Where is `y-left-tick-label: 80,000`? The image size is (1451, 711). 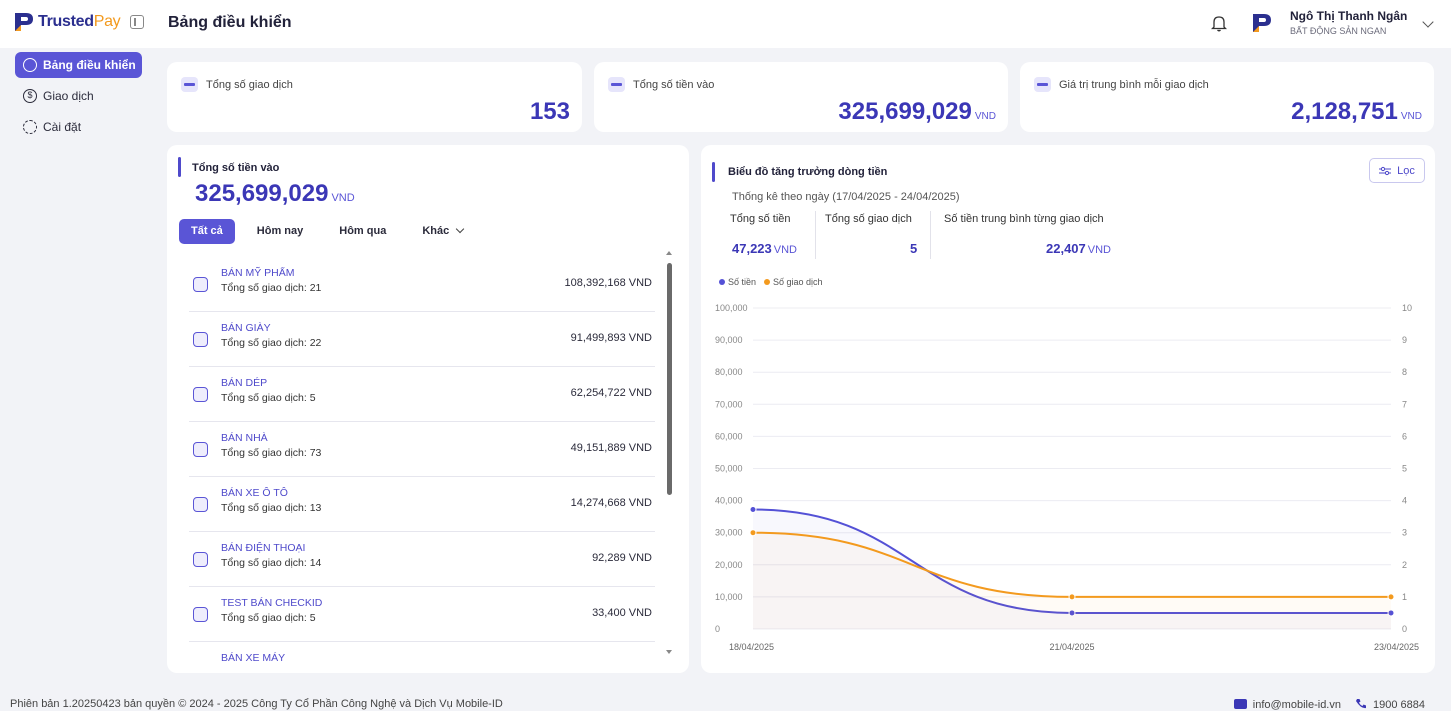 y-left-tick-label: 80,000 is located at coordinates (729, 372).